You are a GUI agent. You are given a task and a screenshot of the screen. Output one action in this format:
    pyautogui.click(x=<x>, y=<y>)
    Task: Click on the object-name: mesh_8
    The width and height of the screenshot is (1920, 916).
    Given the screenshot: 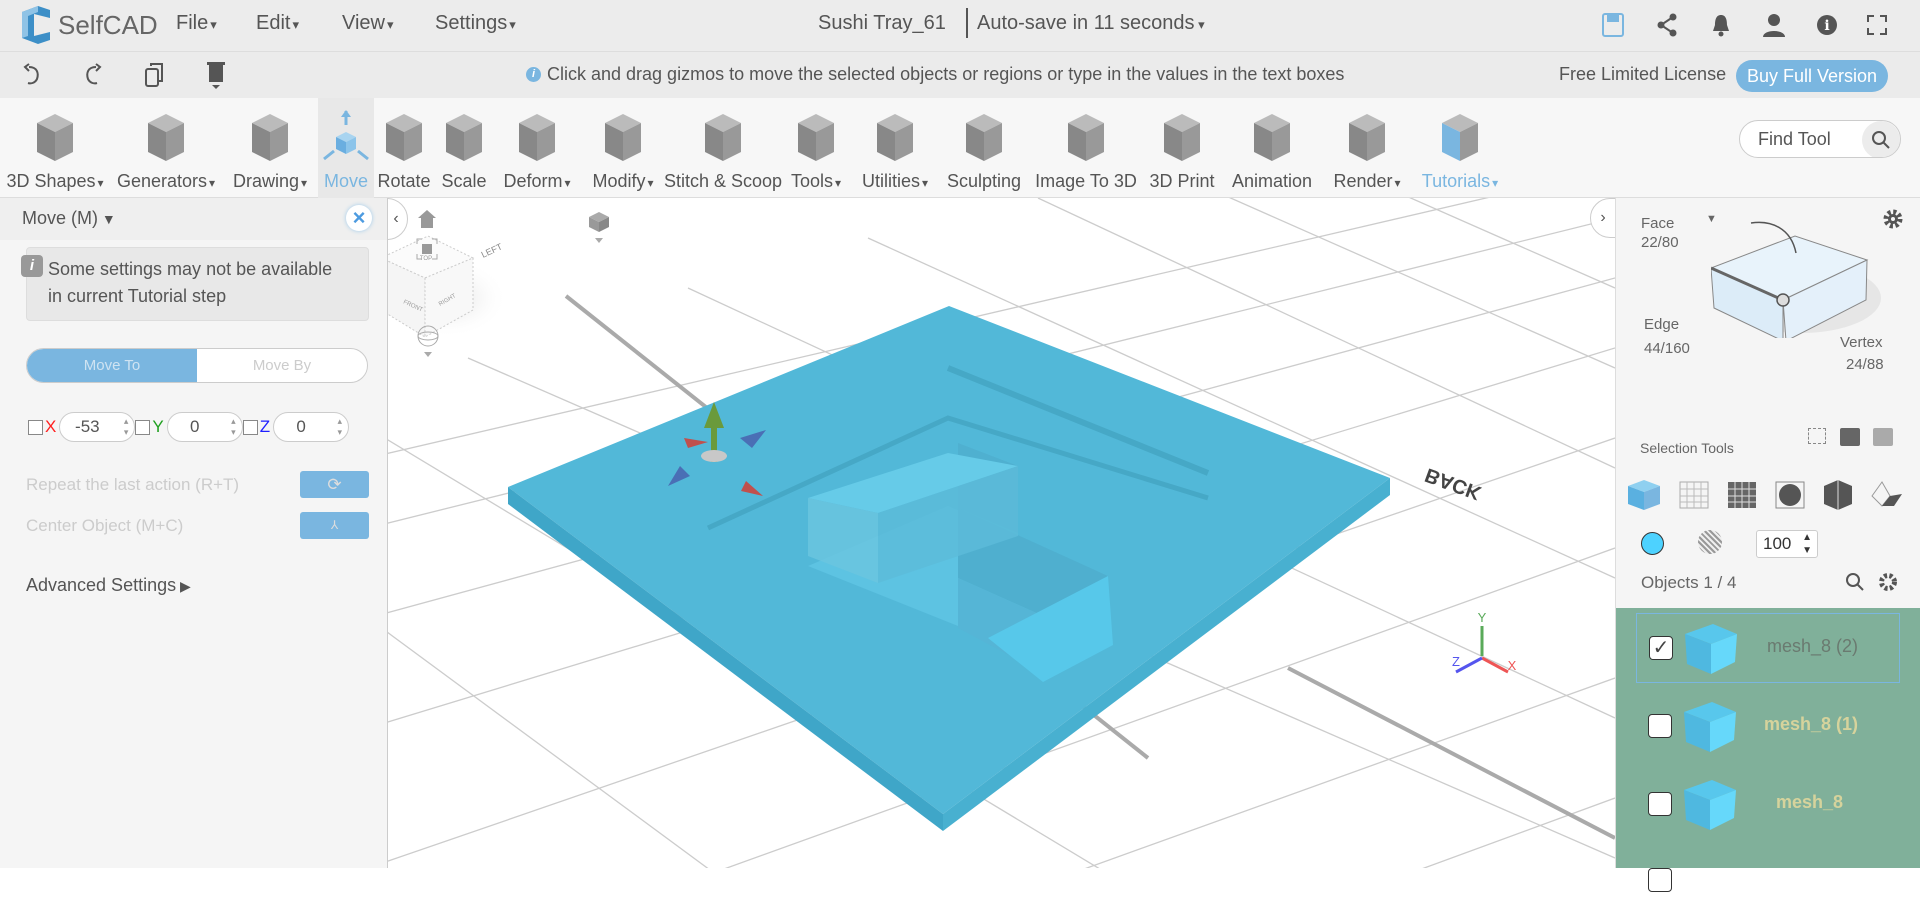 What is the action you would take?
    pyautogui.click(x=1809, y=802)
    